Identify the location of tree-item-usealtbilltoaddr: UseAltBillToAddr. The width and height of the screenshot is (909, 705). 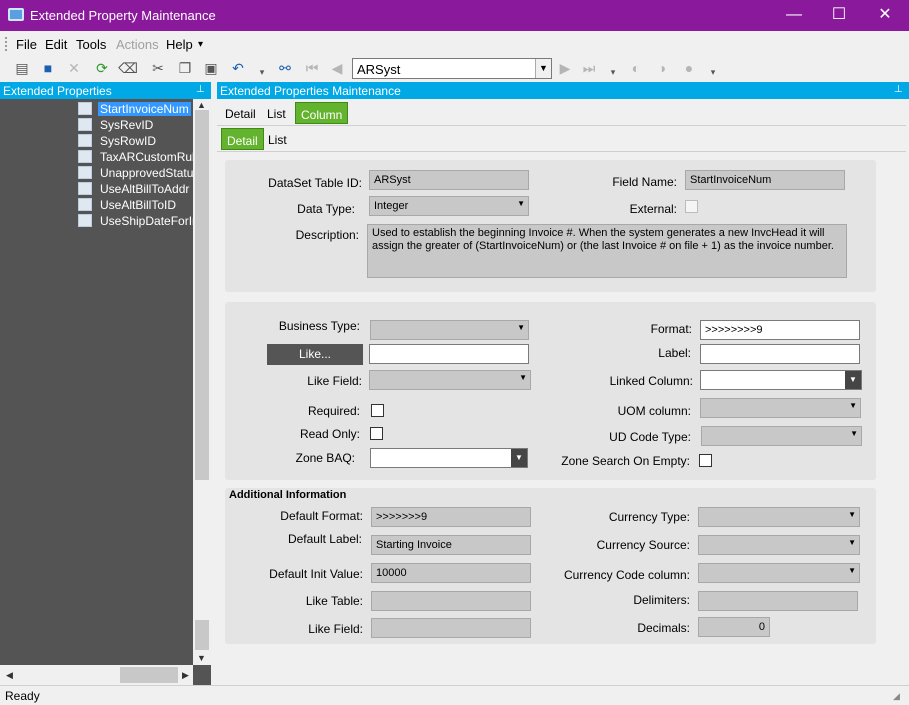
(134, 190).